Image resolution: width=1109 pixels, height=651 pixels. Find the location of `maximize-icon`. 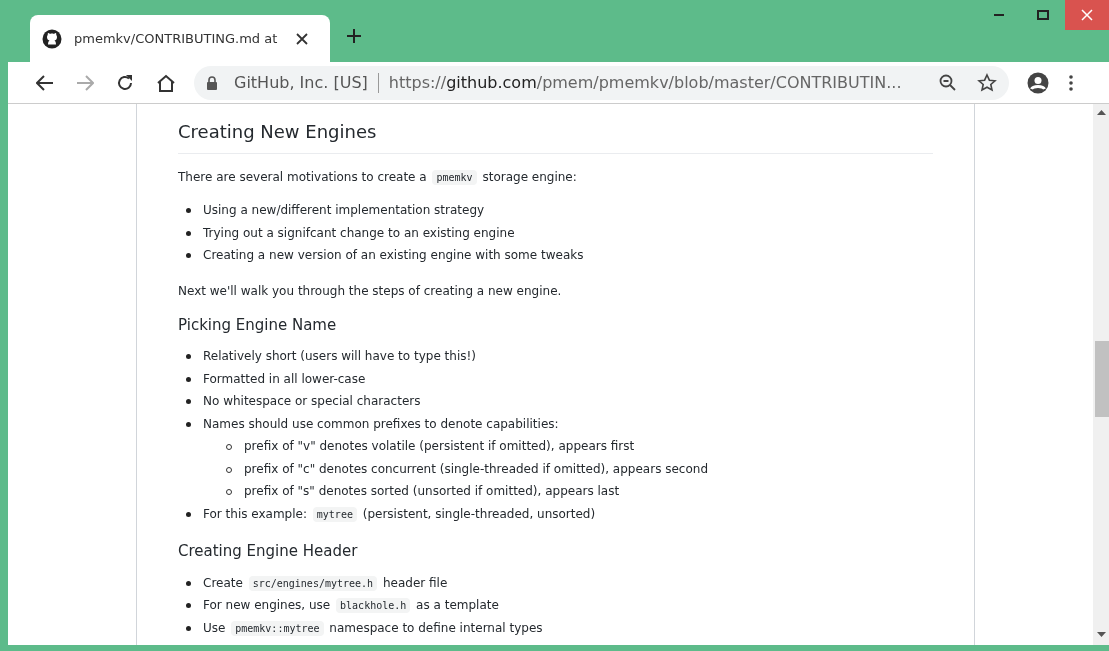

maximize-icon is located at coordinates (1043, 15).